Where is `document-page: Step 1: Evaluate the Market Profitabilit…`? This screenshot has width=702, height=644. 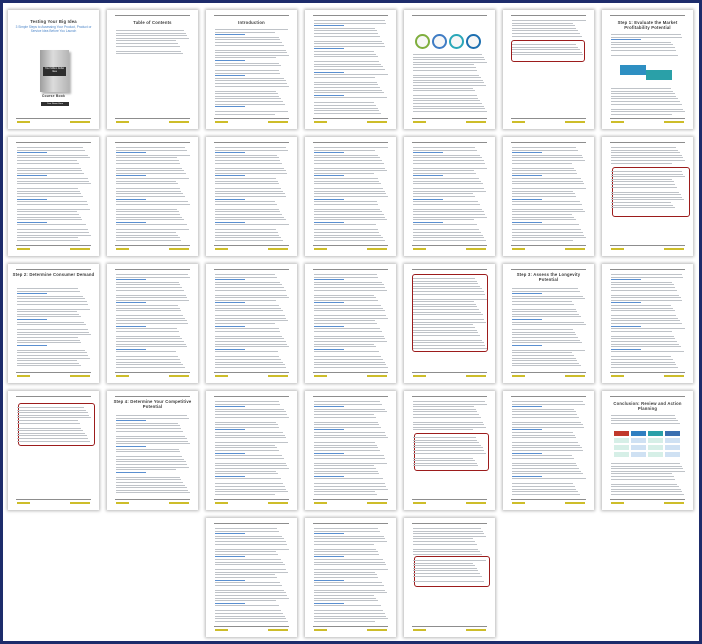 document-page: Step 1: Evaluate the Market Profitabilit… is located at coordinates (647, 69).